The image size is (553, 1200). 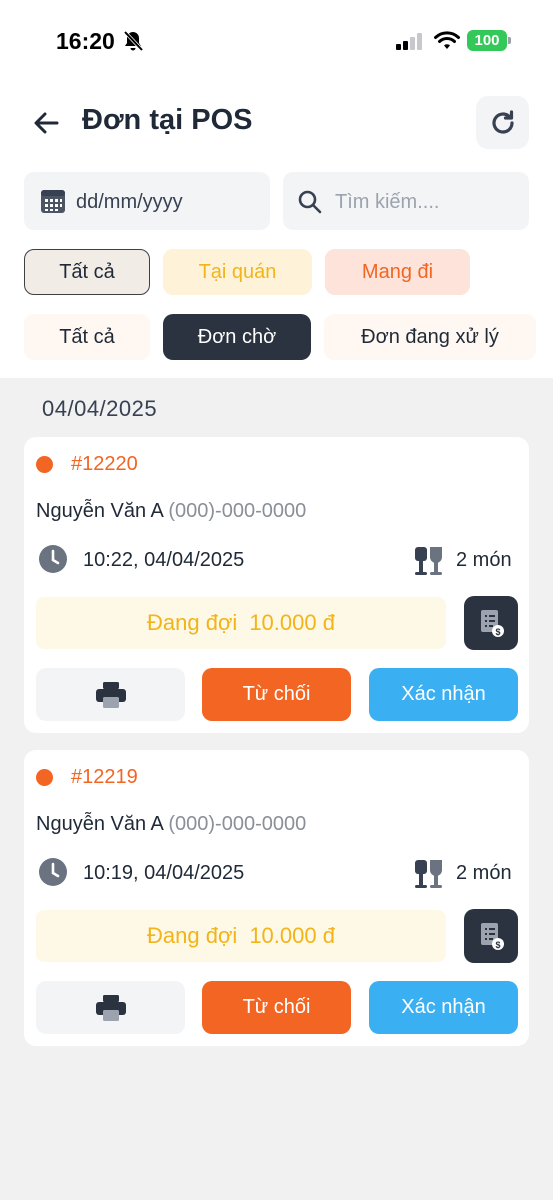 I want to click on order-time: 10:22, 04/04/2025, so click(x=164, y=560).